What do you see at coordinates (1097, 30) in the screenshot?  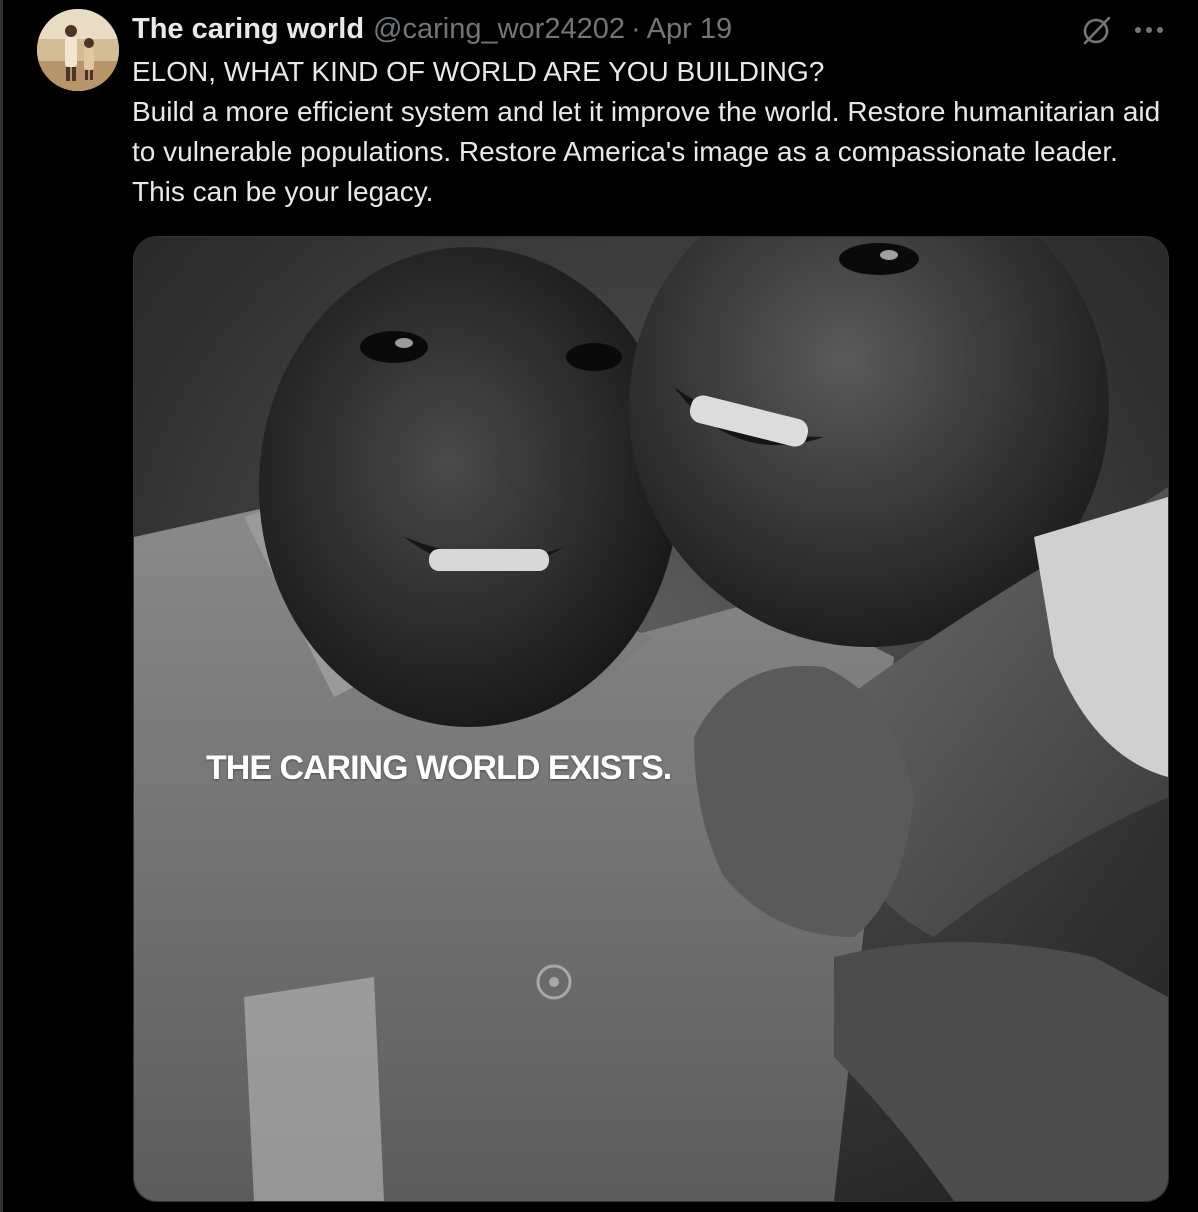 I see `grok-icon` at bounding box center [1097, 30].